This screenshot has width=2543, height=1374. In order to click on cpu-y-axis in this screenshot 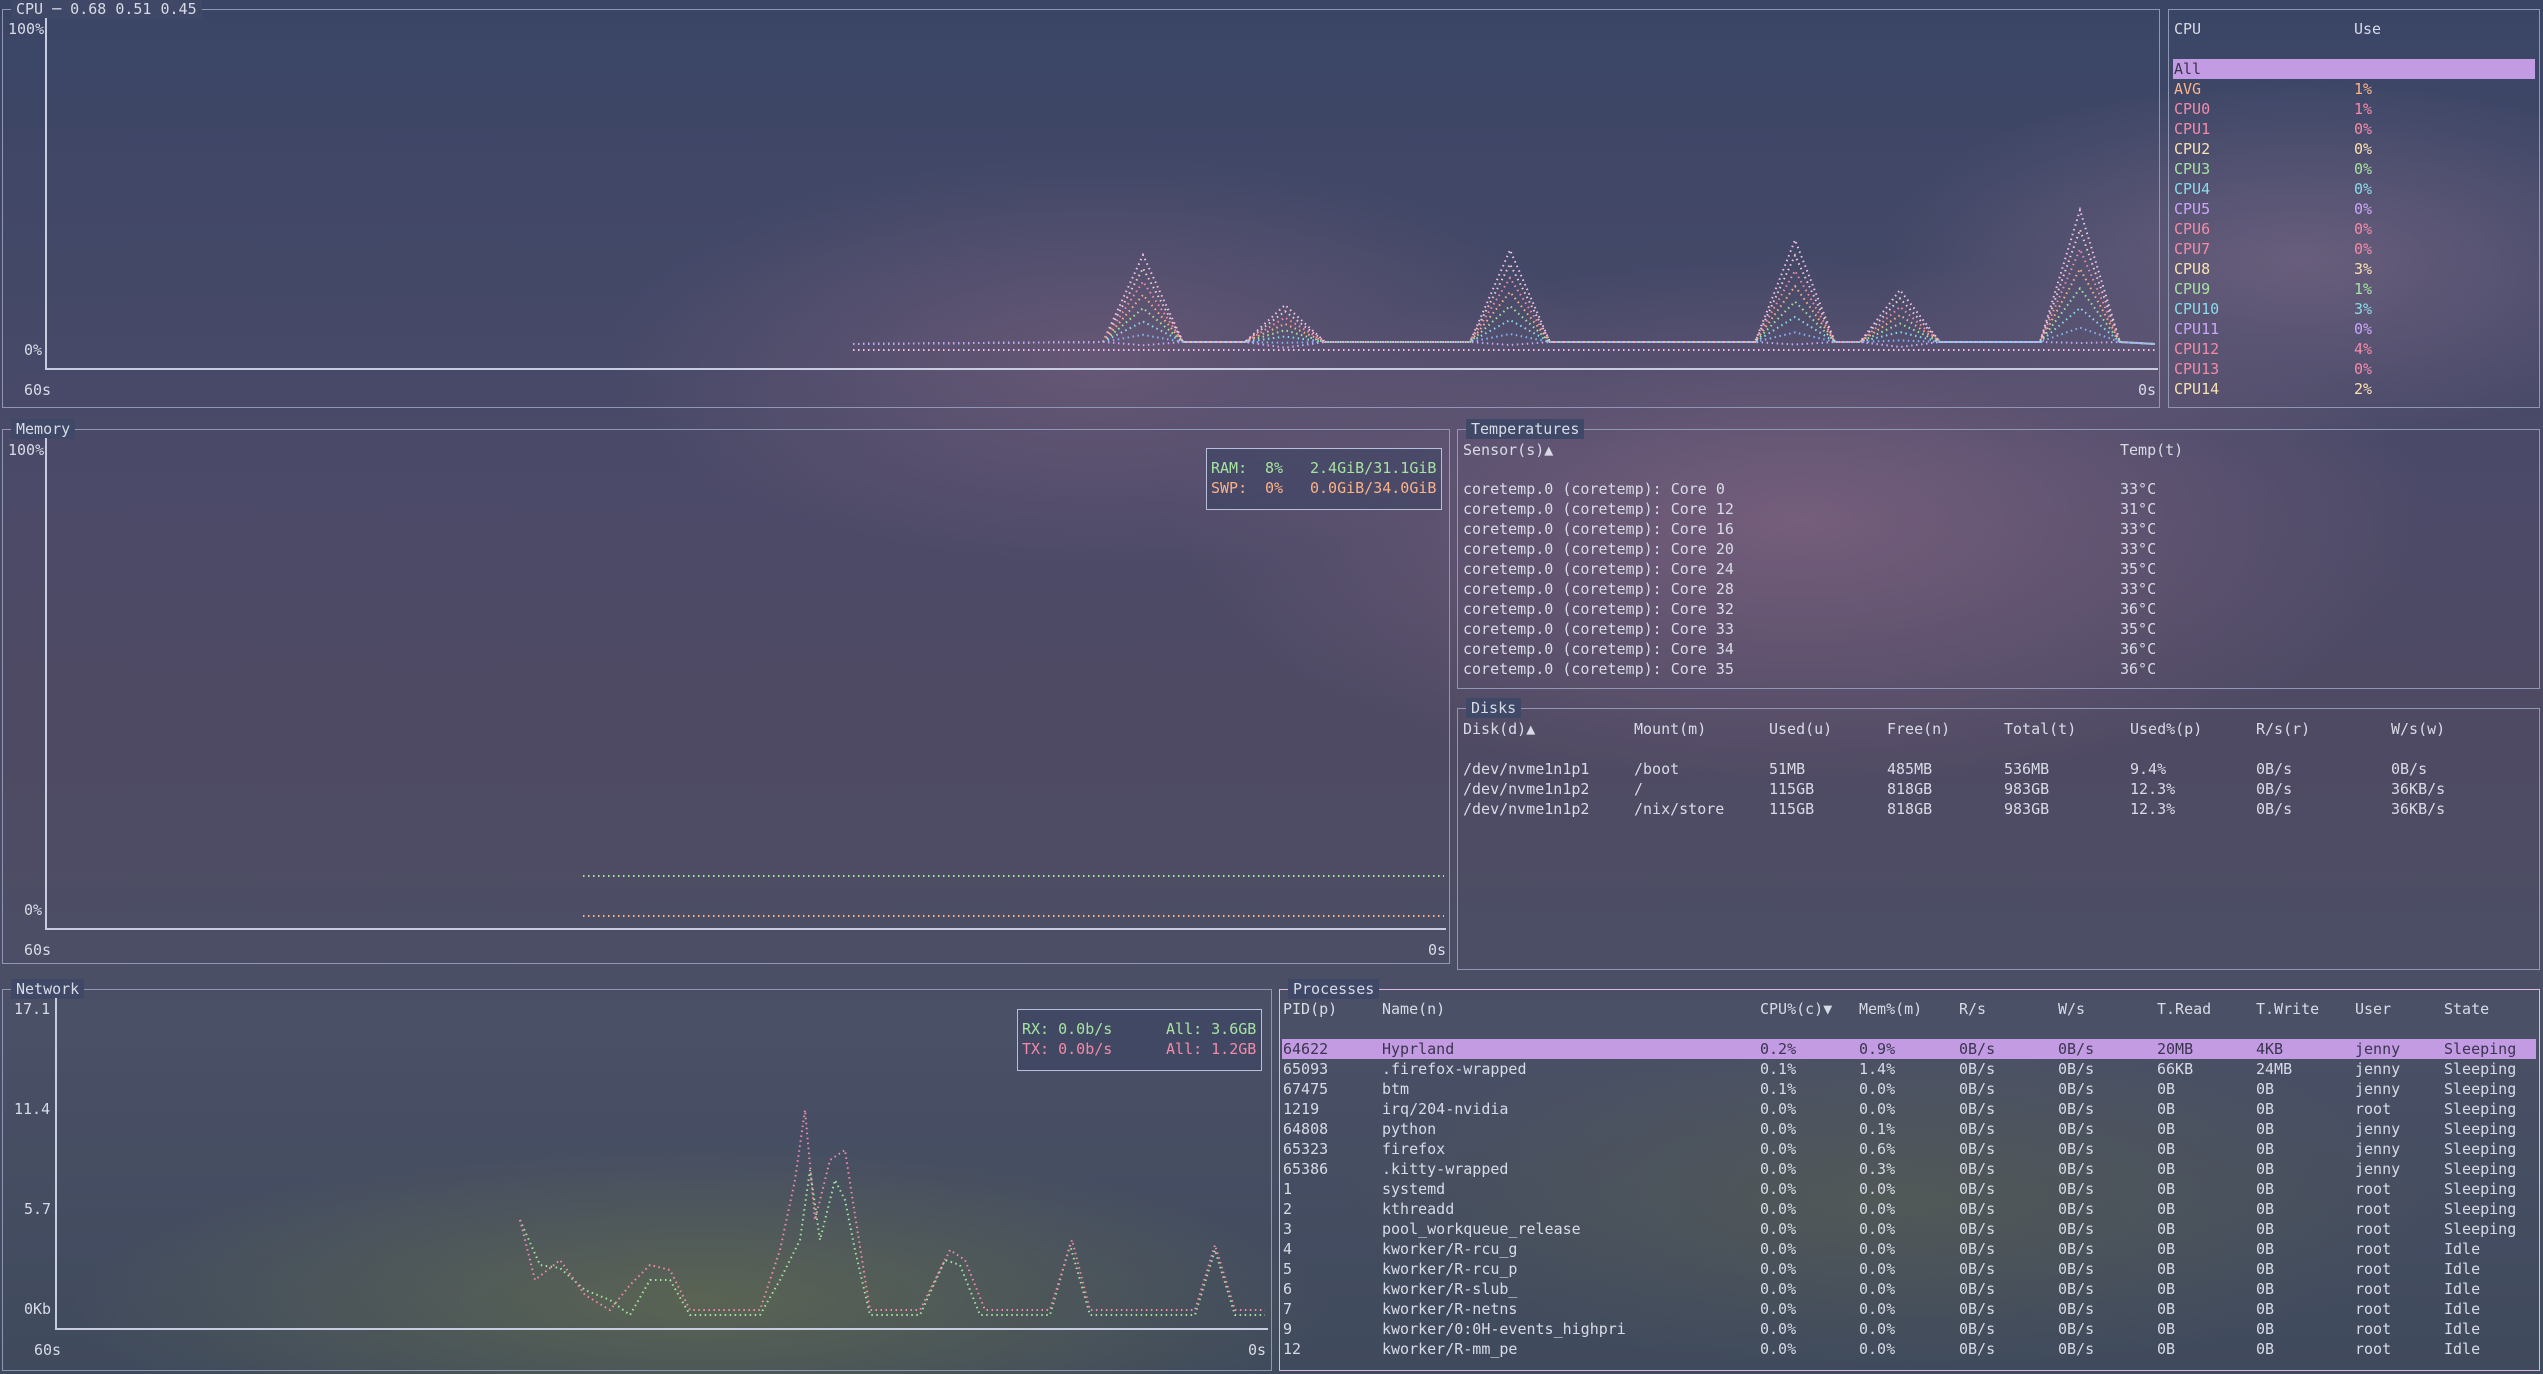, I will do `click(46, 194)`.